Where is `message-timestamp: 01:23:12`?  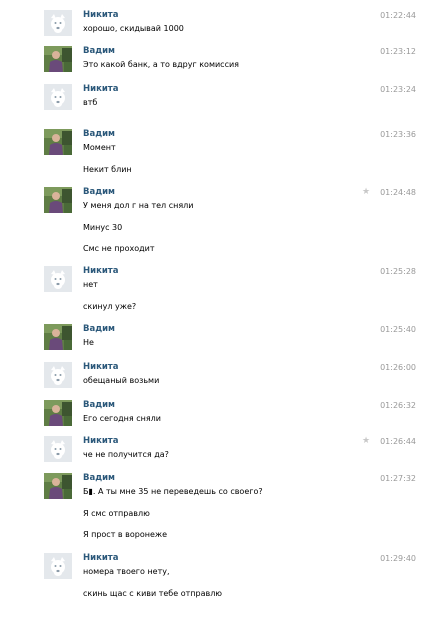
message-timestamp: 01:23:12 is located at coordinates (394, 51).